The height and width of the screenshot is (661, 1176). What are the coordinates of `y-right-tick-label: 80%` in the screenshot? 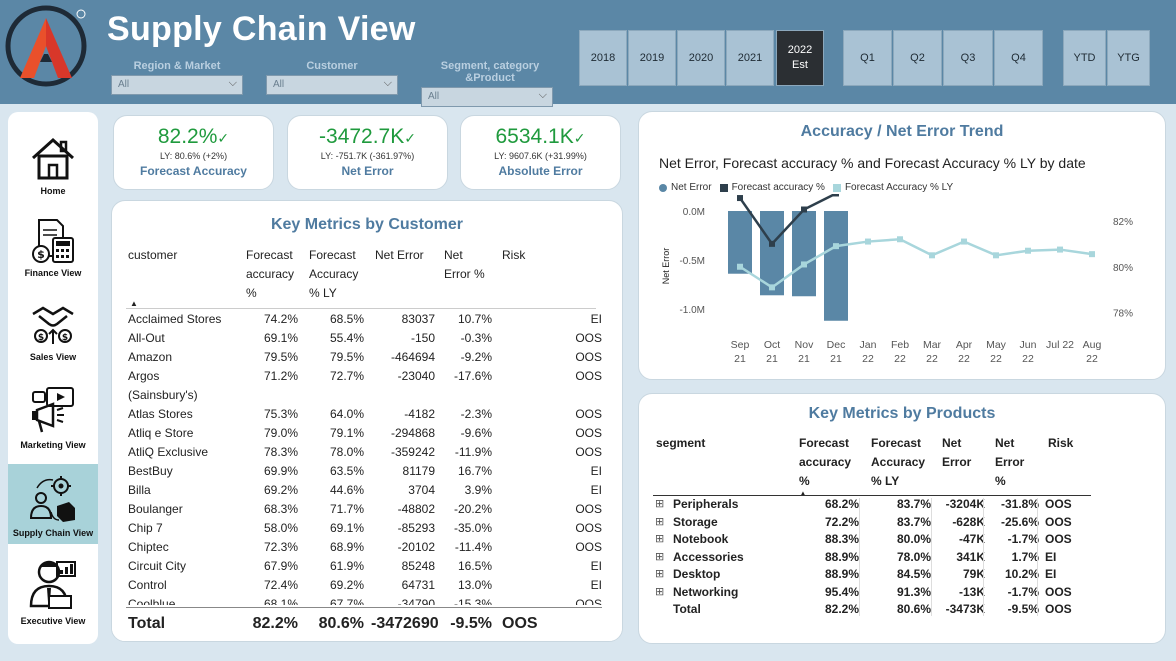 It's located at (1123, 268).